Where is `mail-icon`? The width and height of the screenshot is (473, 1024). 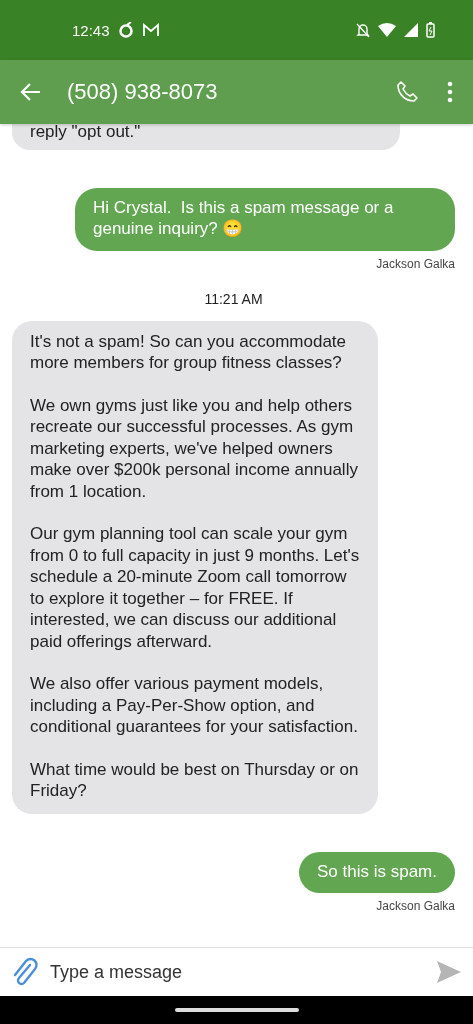
mail-icon is located at coordinates (150, 30).